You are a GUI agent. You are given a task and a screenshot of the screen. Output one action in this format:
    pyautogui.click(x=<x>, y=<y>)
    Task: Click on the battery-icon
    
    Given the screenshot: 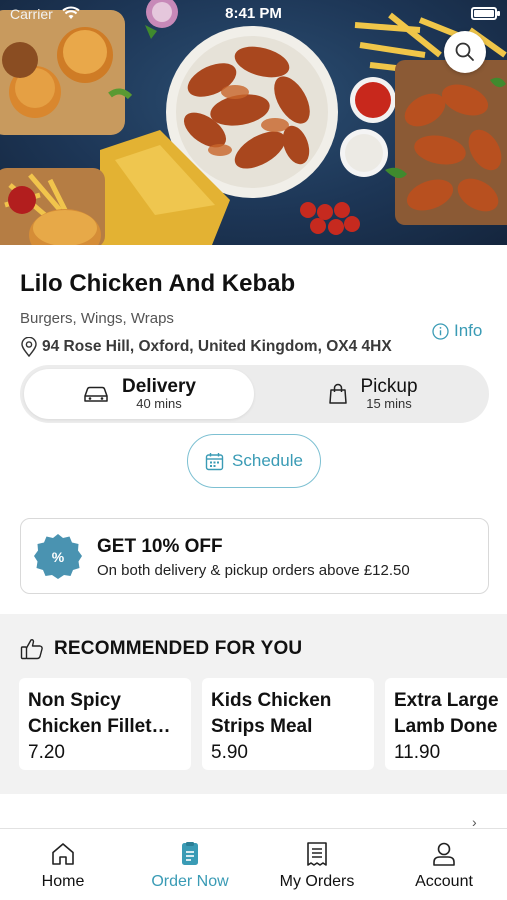 What is the action you would take?
    pyautogui.click(x=485, y=13)
    